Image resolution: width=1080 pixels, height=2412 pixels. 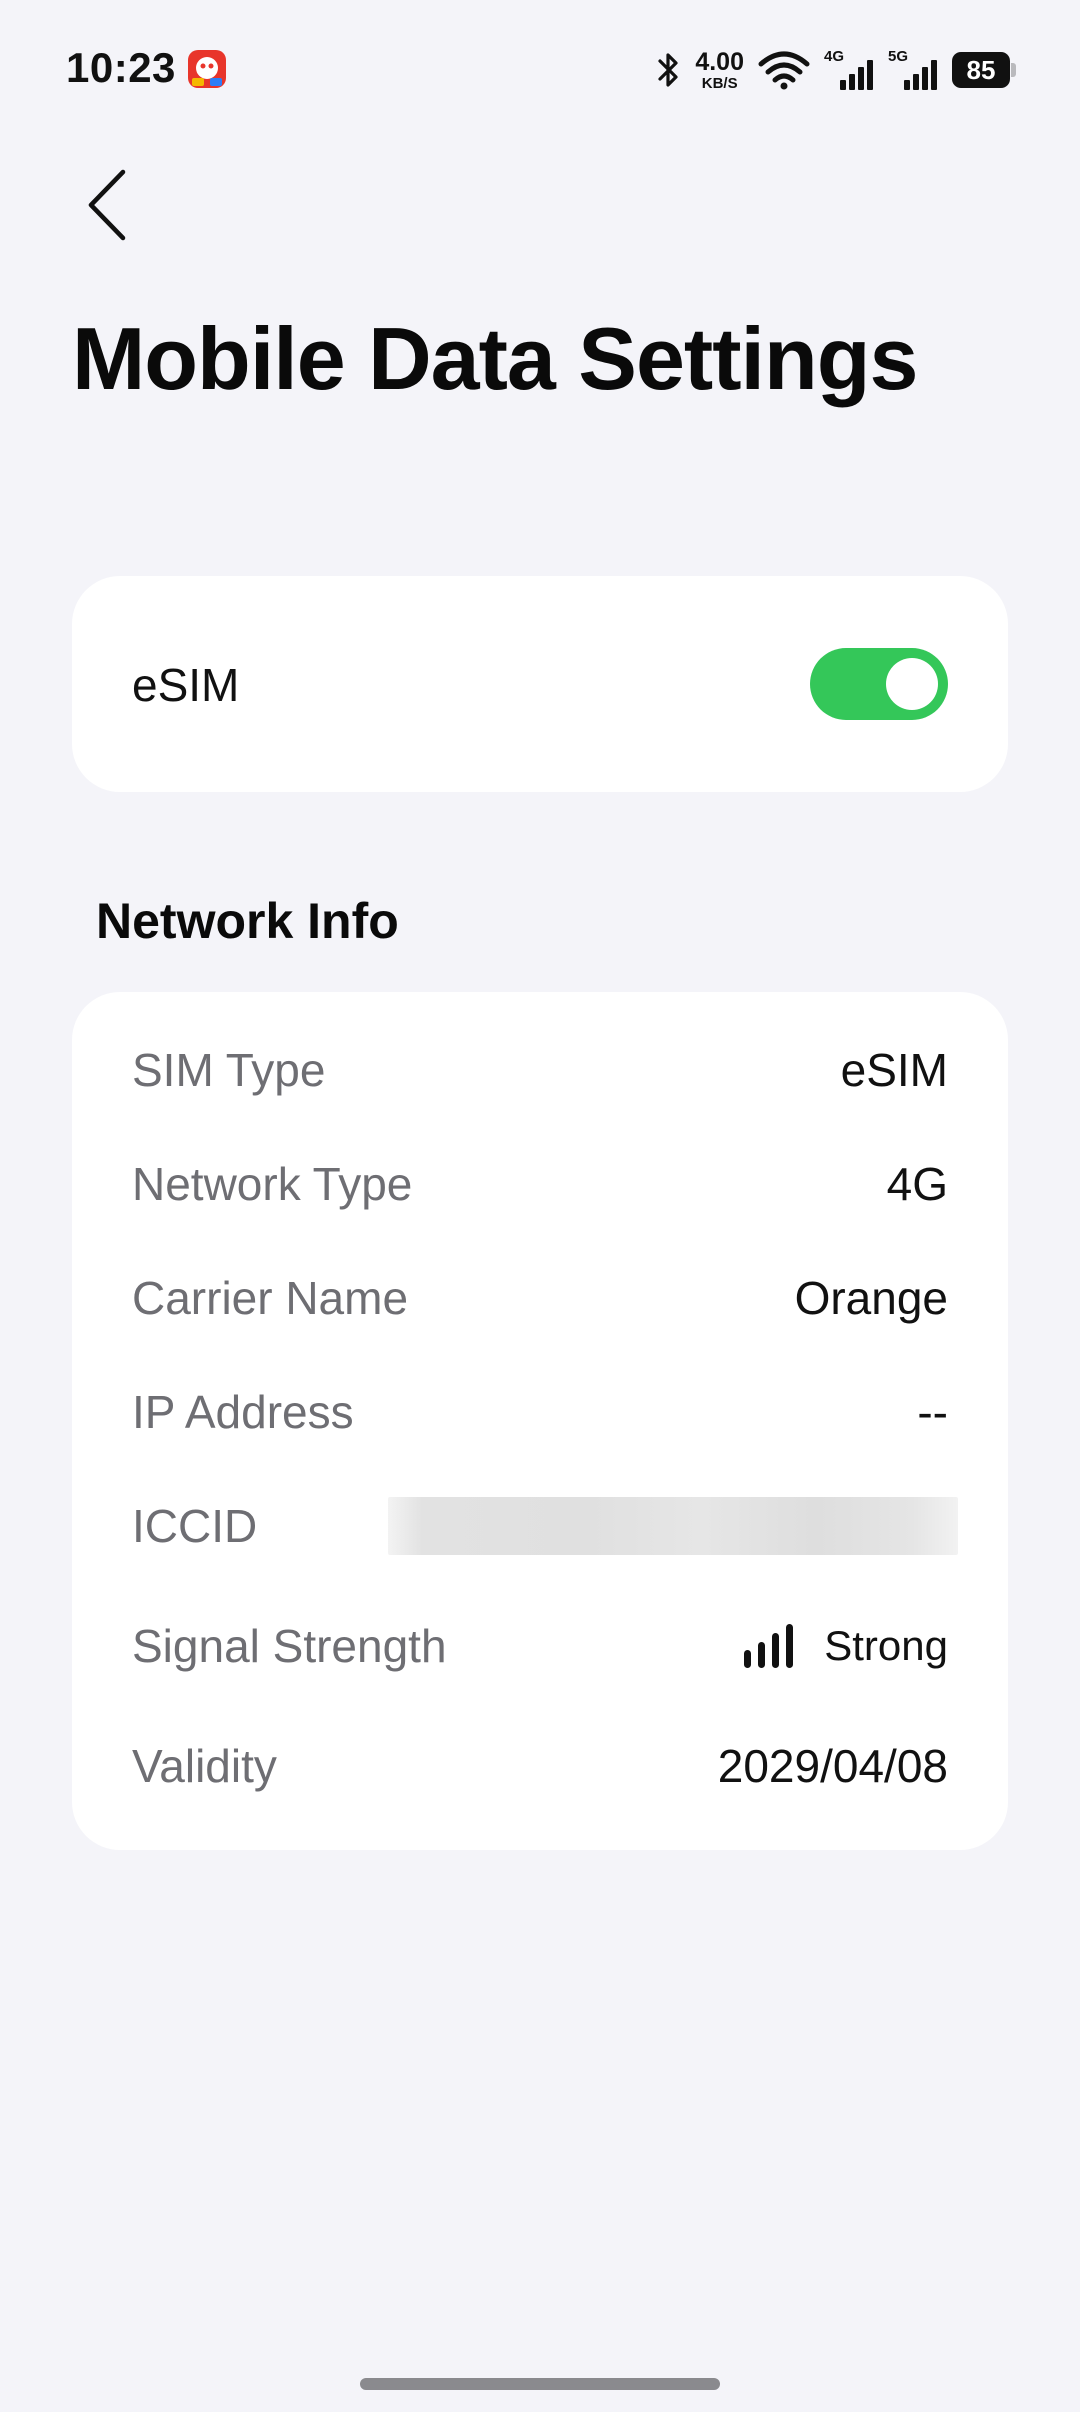 What do you see at coordinates (247, 921) in the screenshot?
I see `section-title-network-info: Network Info` at bounding box center [247, 921].